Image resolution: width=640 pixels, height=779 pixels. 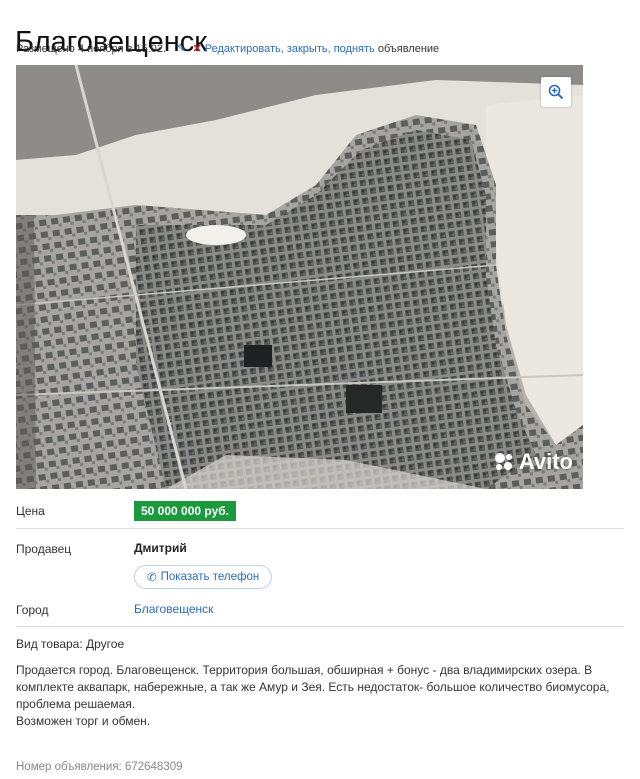 What do you see at coordinates (545, 461) in the screenshot?
I see `avito-watermark-text: Avito` at bounding box center [545, 461].